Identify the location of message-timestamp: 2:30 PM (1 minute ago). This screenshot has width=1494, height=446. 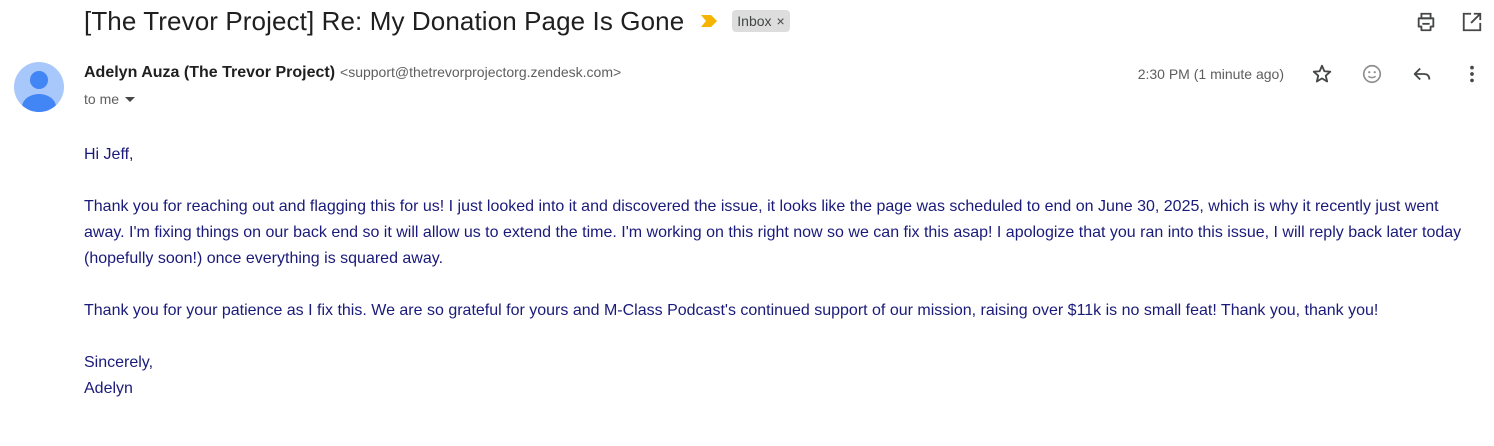
(1210, 74).